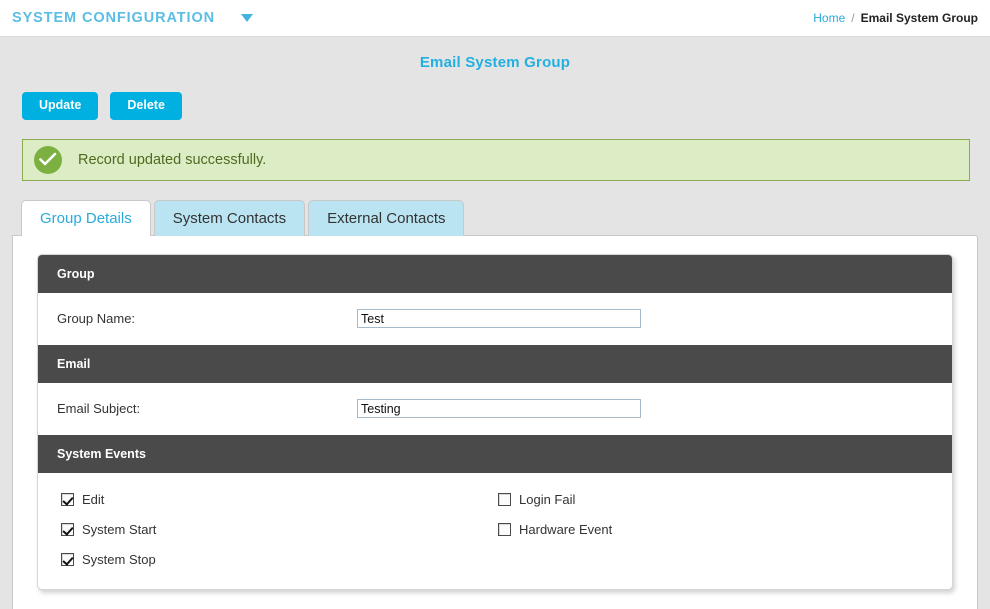 This screenshot has width=990, height=609. I want to click on field-row-email-subject: Email Subject:, so click(504, 409).